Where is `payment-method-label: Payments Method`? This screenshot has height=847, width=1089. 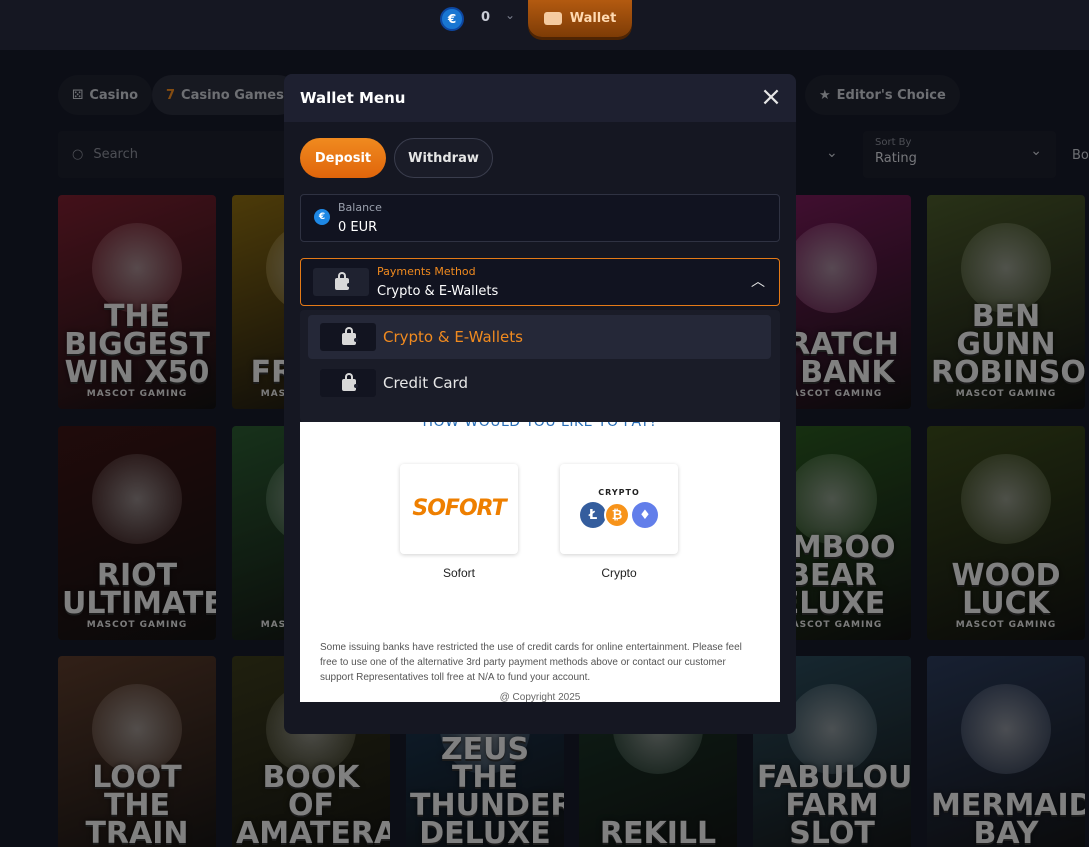 payment-method-label: Payments Method is located at coordinates (426, 271).